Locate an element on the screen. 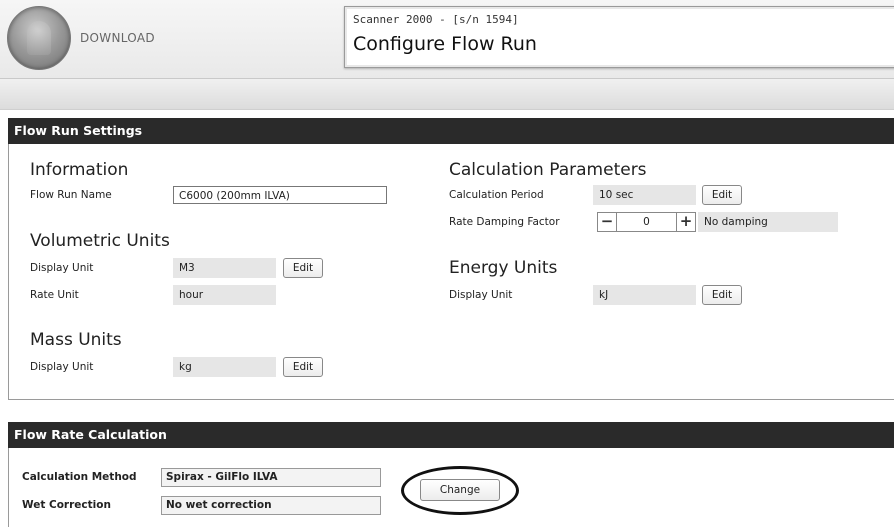 The image size is (894, 527). calculation-method-value: Spirax - GilFlo ILVA is located at coordinates (271, 477).